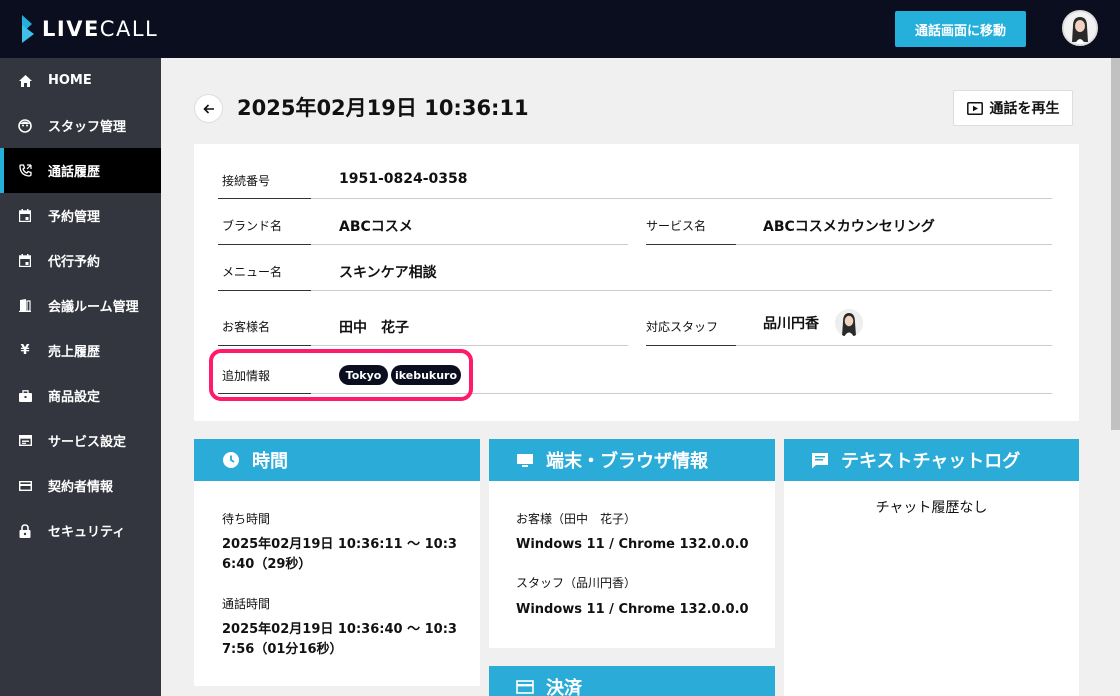 This screenshot has height=696, width=1120. Describe the element at coordinates (339, 544) in the screenshot. I see `wait-time-value-line1: 2025年02月19日 10:36:11 〜 10:3` at that location.